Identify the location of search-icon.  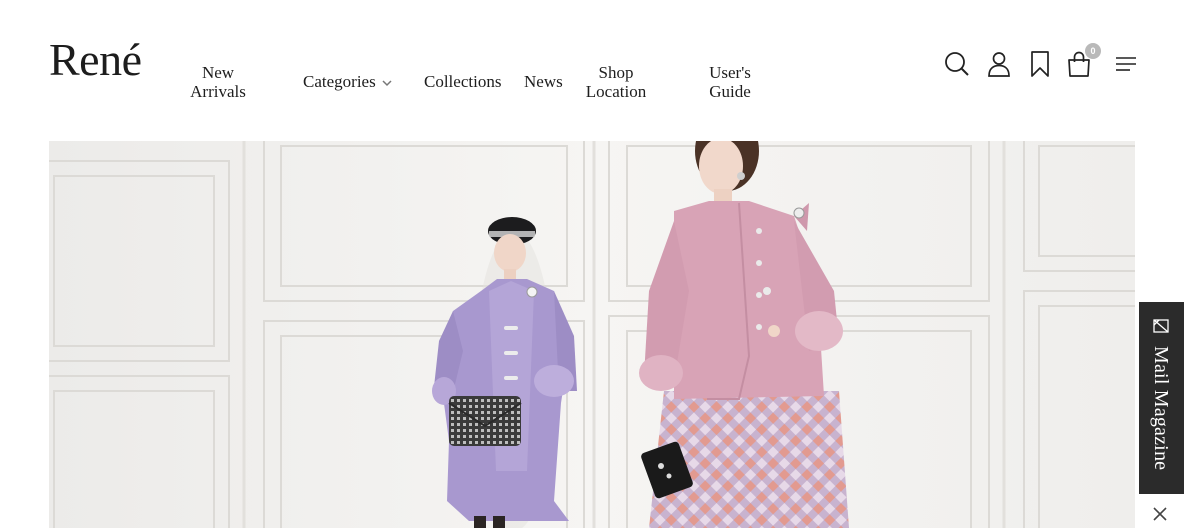
(957, 64).